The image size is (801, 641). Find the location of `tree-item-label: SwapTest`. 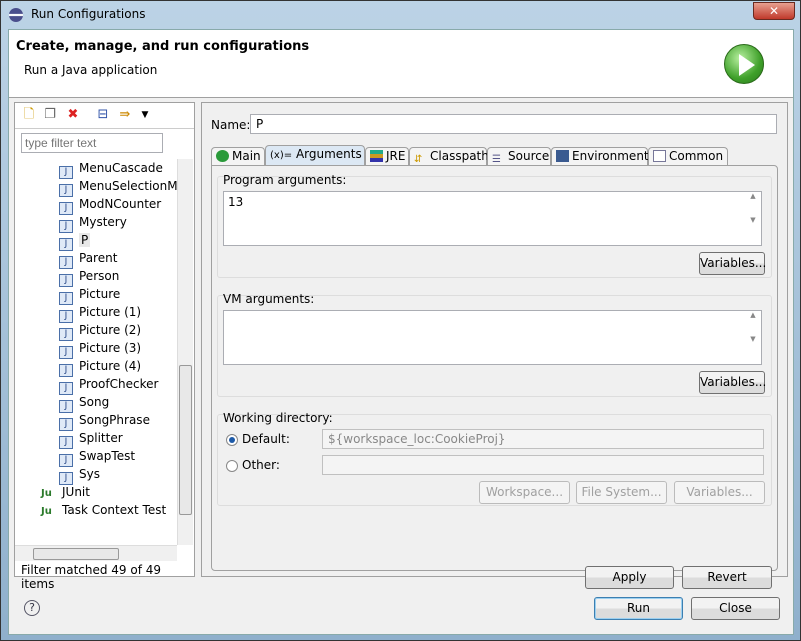

tree-item-label: SwapTest is located at coordinates (107, 456).